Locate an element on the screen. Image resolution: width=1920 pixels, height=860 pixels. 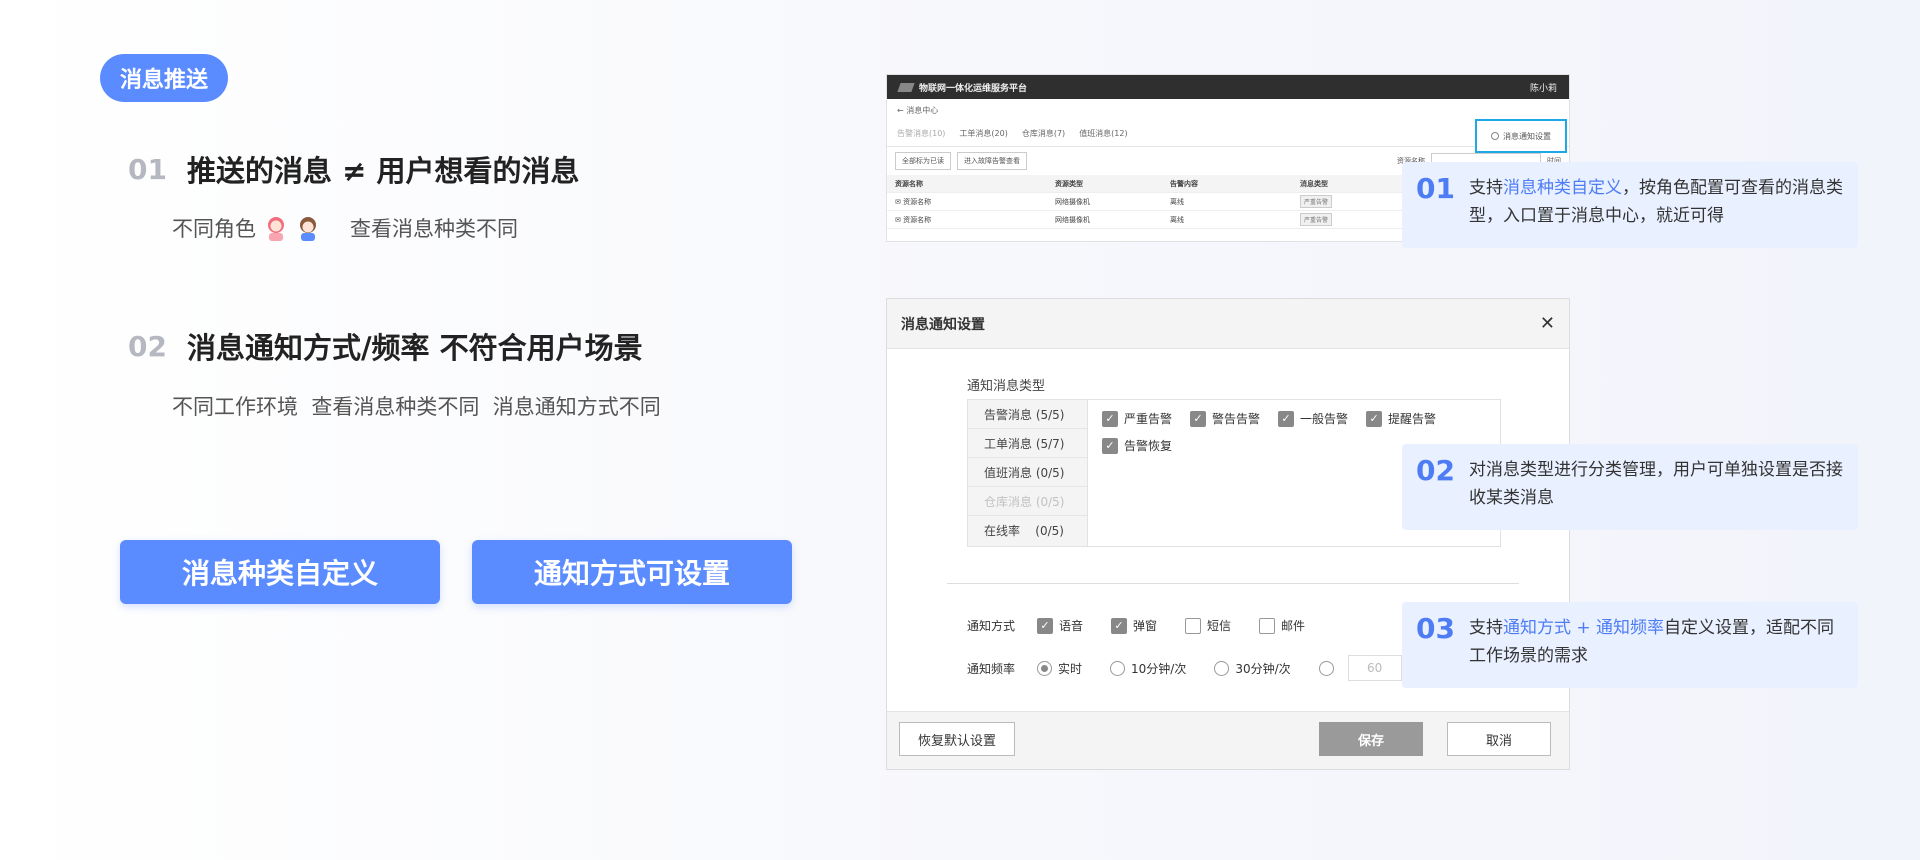
method-popup: ✓ 弹窗 is located at coordinates (1134, 625).